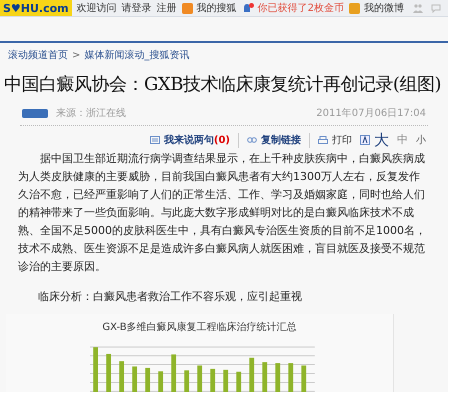  Describe the element at coordinates (436, 8) in the screenshot. I see `chat-icon` at that location.